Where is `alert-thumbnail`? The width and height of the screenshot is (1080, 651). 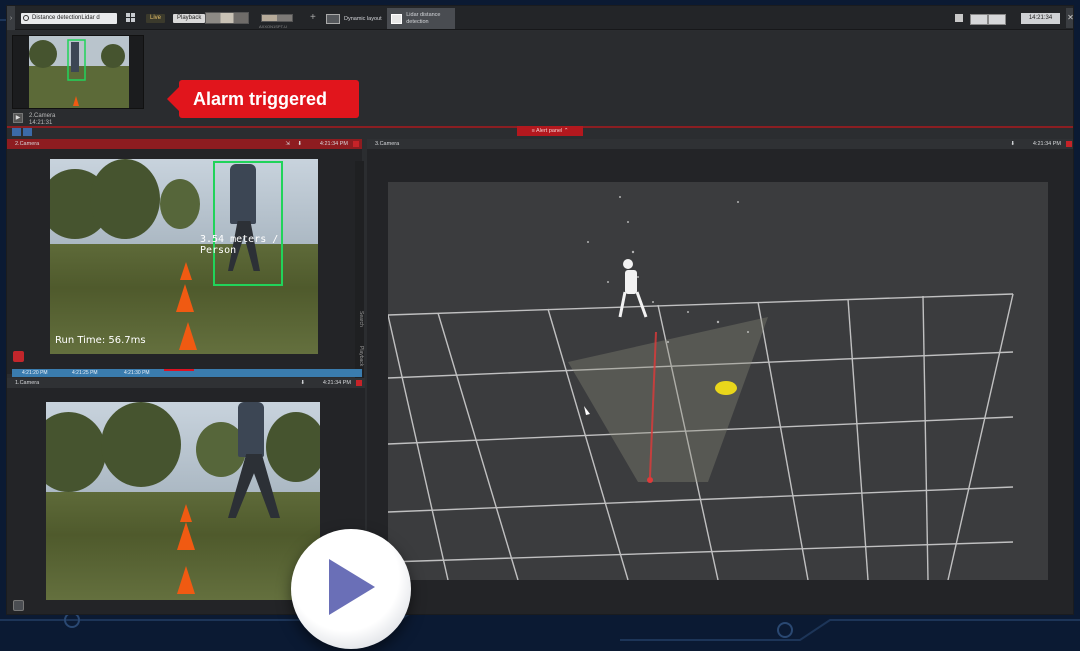
alert-thumbnail is located at coordinates (78, 72).